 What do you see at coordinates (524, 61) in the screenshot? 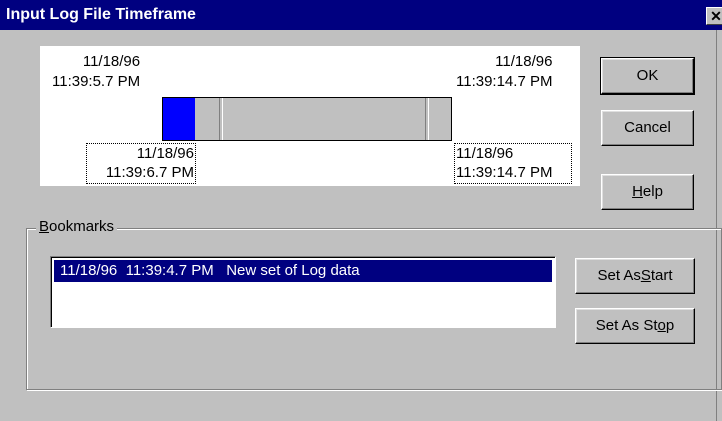
I see `log-end-date: 11/18/96` at bounding box center [524, 61].